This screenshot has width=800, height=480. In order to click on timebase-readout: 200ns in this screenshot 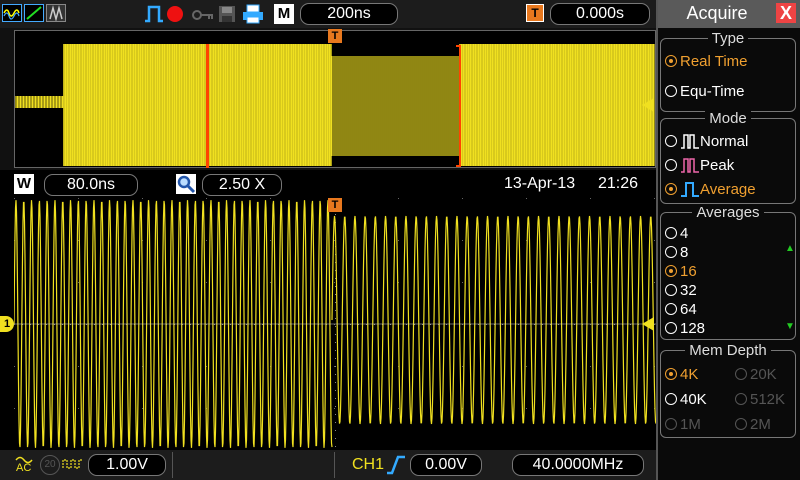, I will do `click(349, 14)`.